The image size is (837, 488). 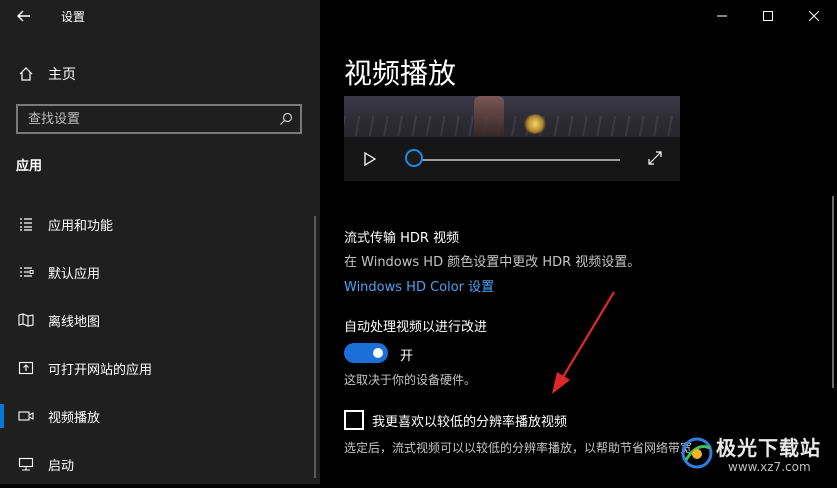 I want to click on sidebar-item-startup: 启动, so click(x=156, y=464).